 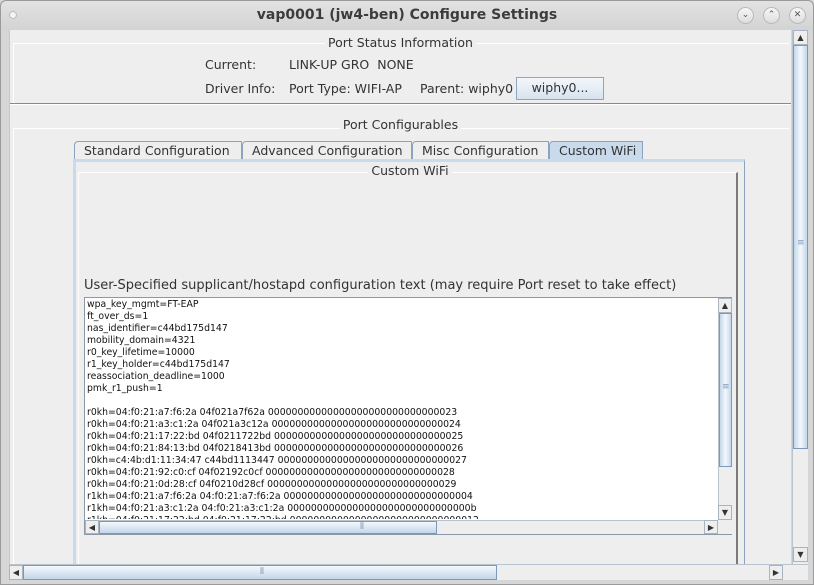 What do you see at coordinates (745, 15) in the screenshot?
I see `minimize-button: ⌄` at bounding box center [745, 15].